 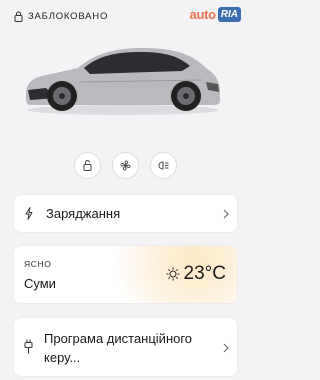 I want to click on charging-card: Заряджання, so click(x=125, y=213).